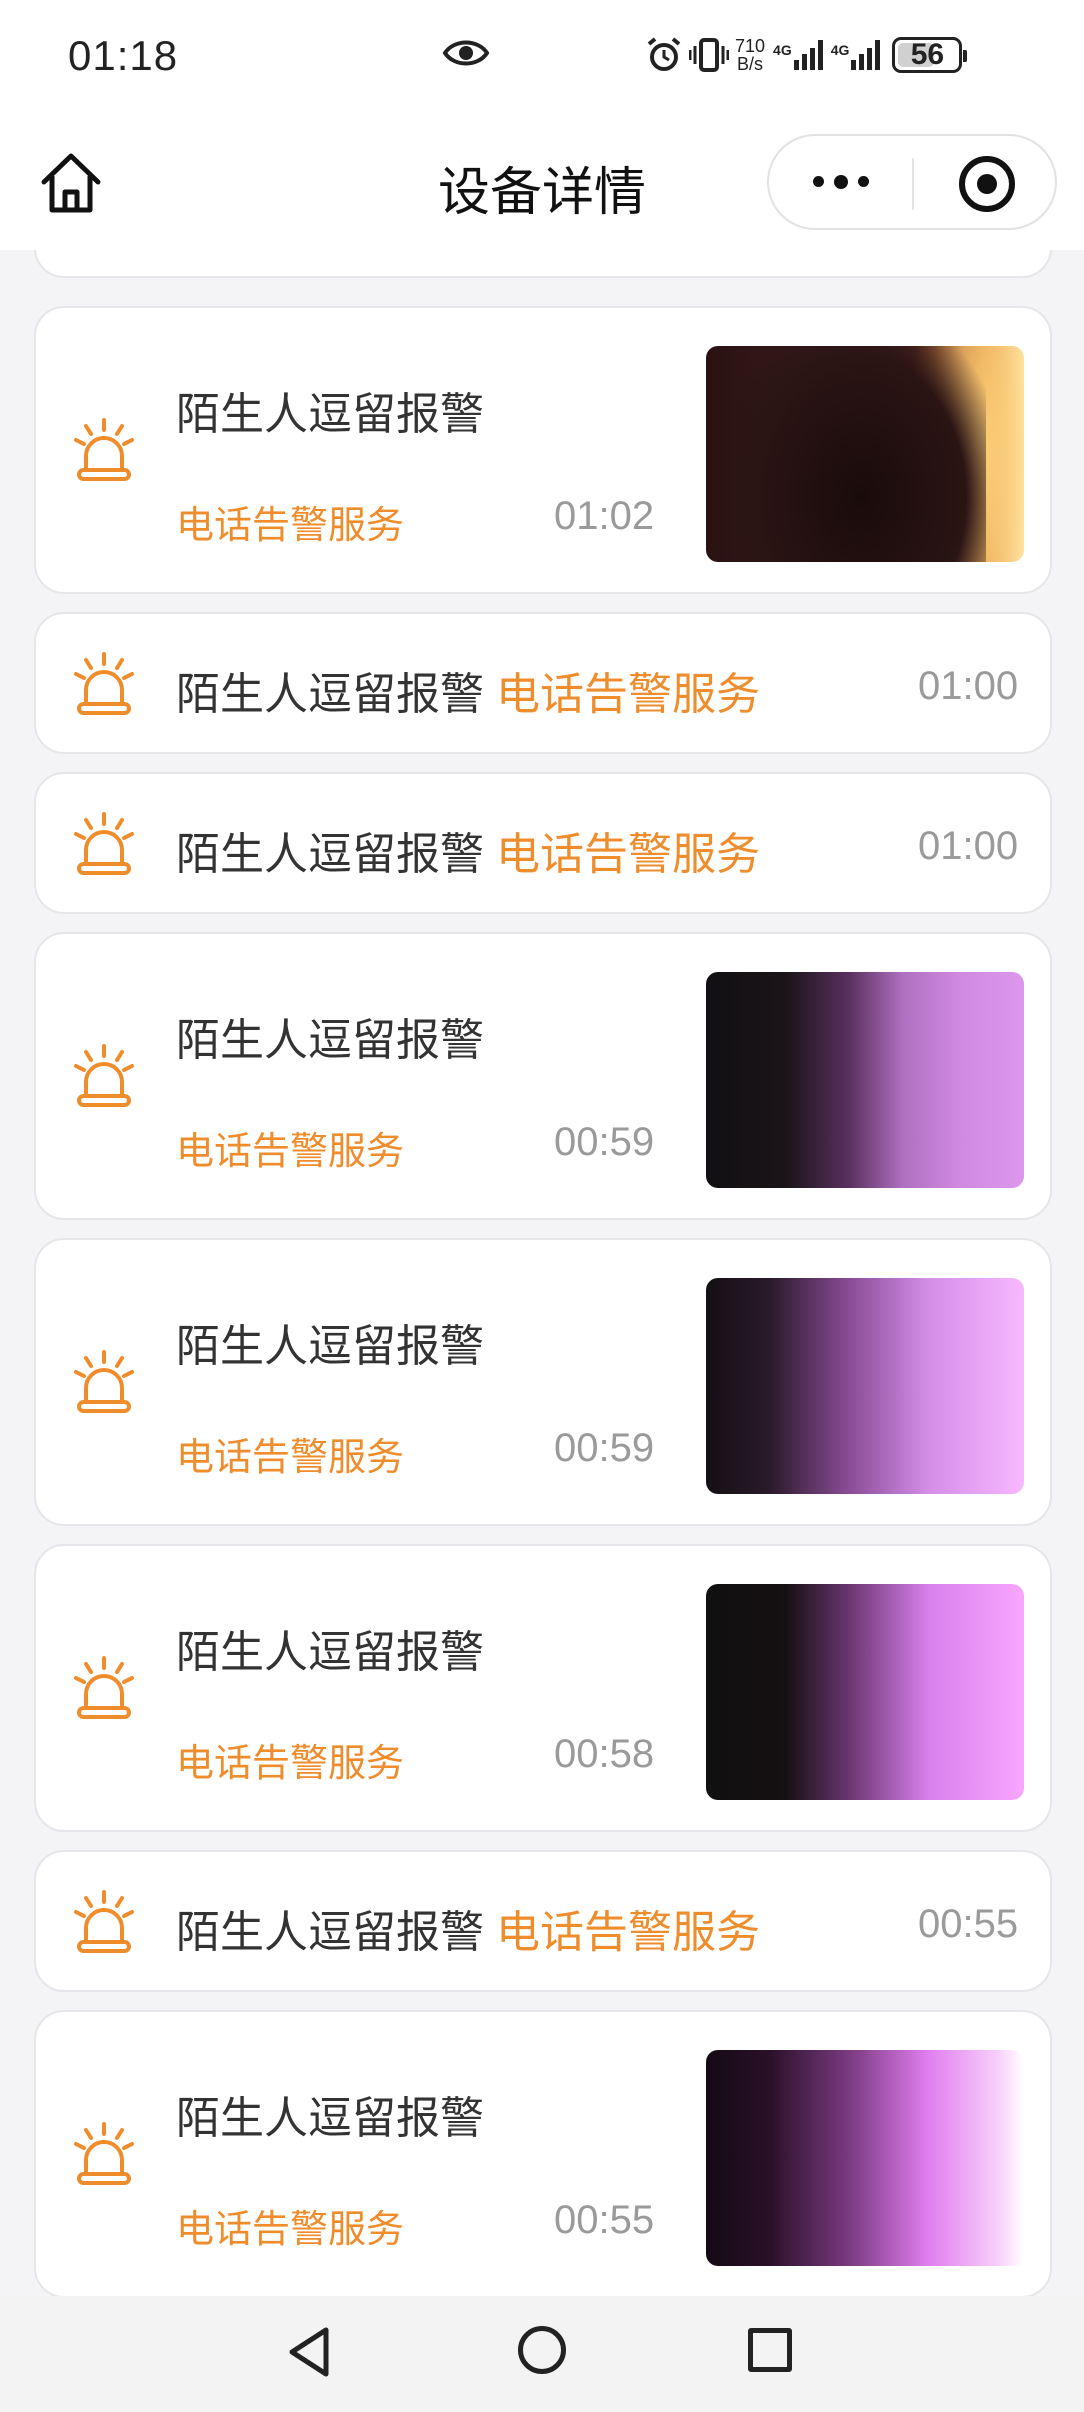  What do you see at coordinates (543, 2153) in the screenshot?
I see `alarm-card: 陌生人逗留报警电话告警服务 00:55` at bounding box center [543, 2153].